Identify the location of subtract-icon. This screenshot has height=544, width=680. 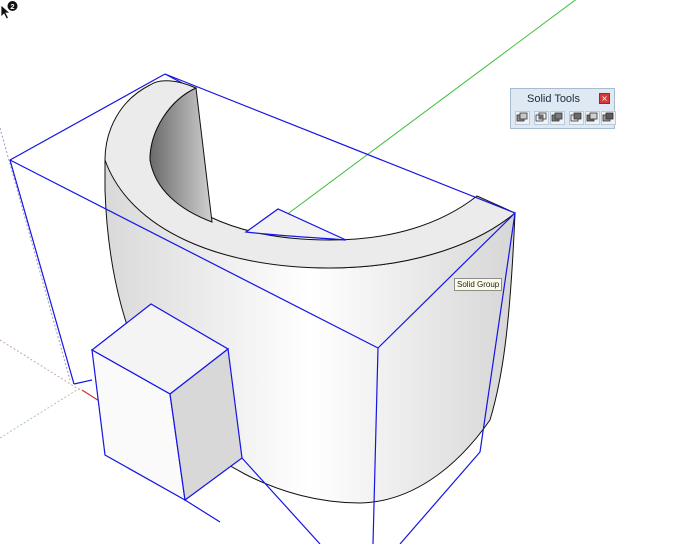
(576, 117).